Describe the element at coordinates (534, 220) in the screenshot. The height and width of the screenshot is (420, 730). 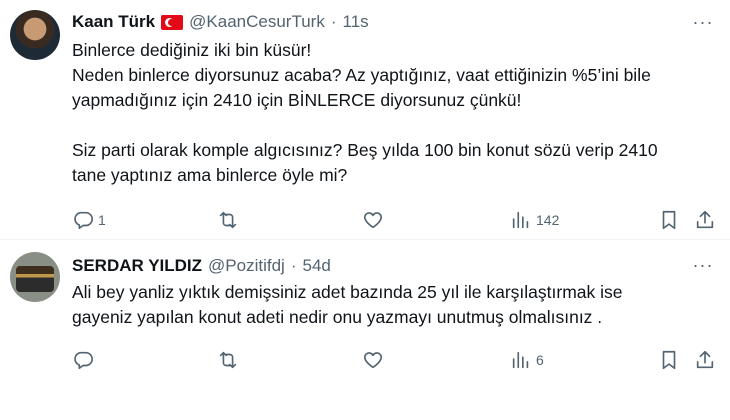
I see `views-button: 142` at that location.